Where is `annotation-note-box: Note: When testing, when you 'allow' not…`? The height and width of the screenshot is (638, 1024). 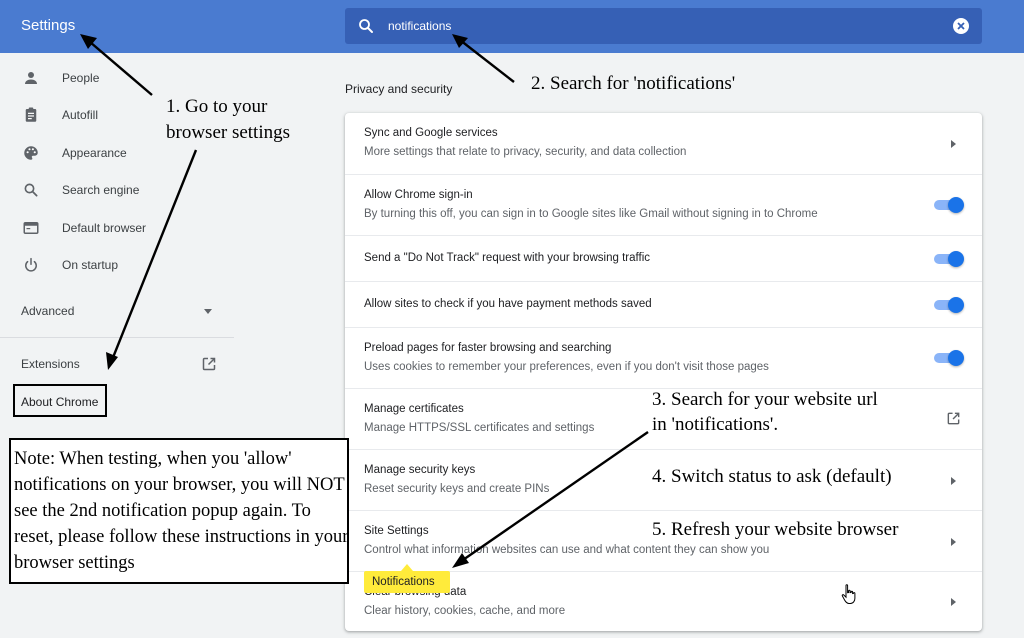 annotation-note-box: Note: When testing, when you 'allow' not… is located at coordinates (179, 511).